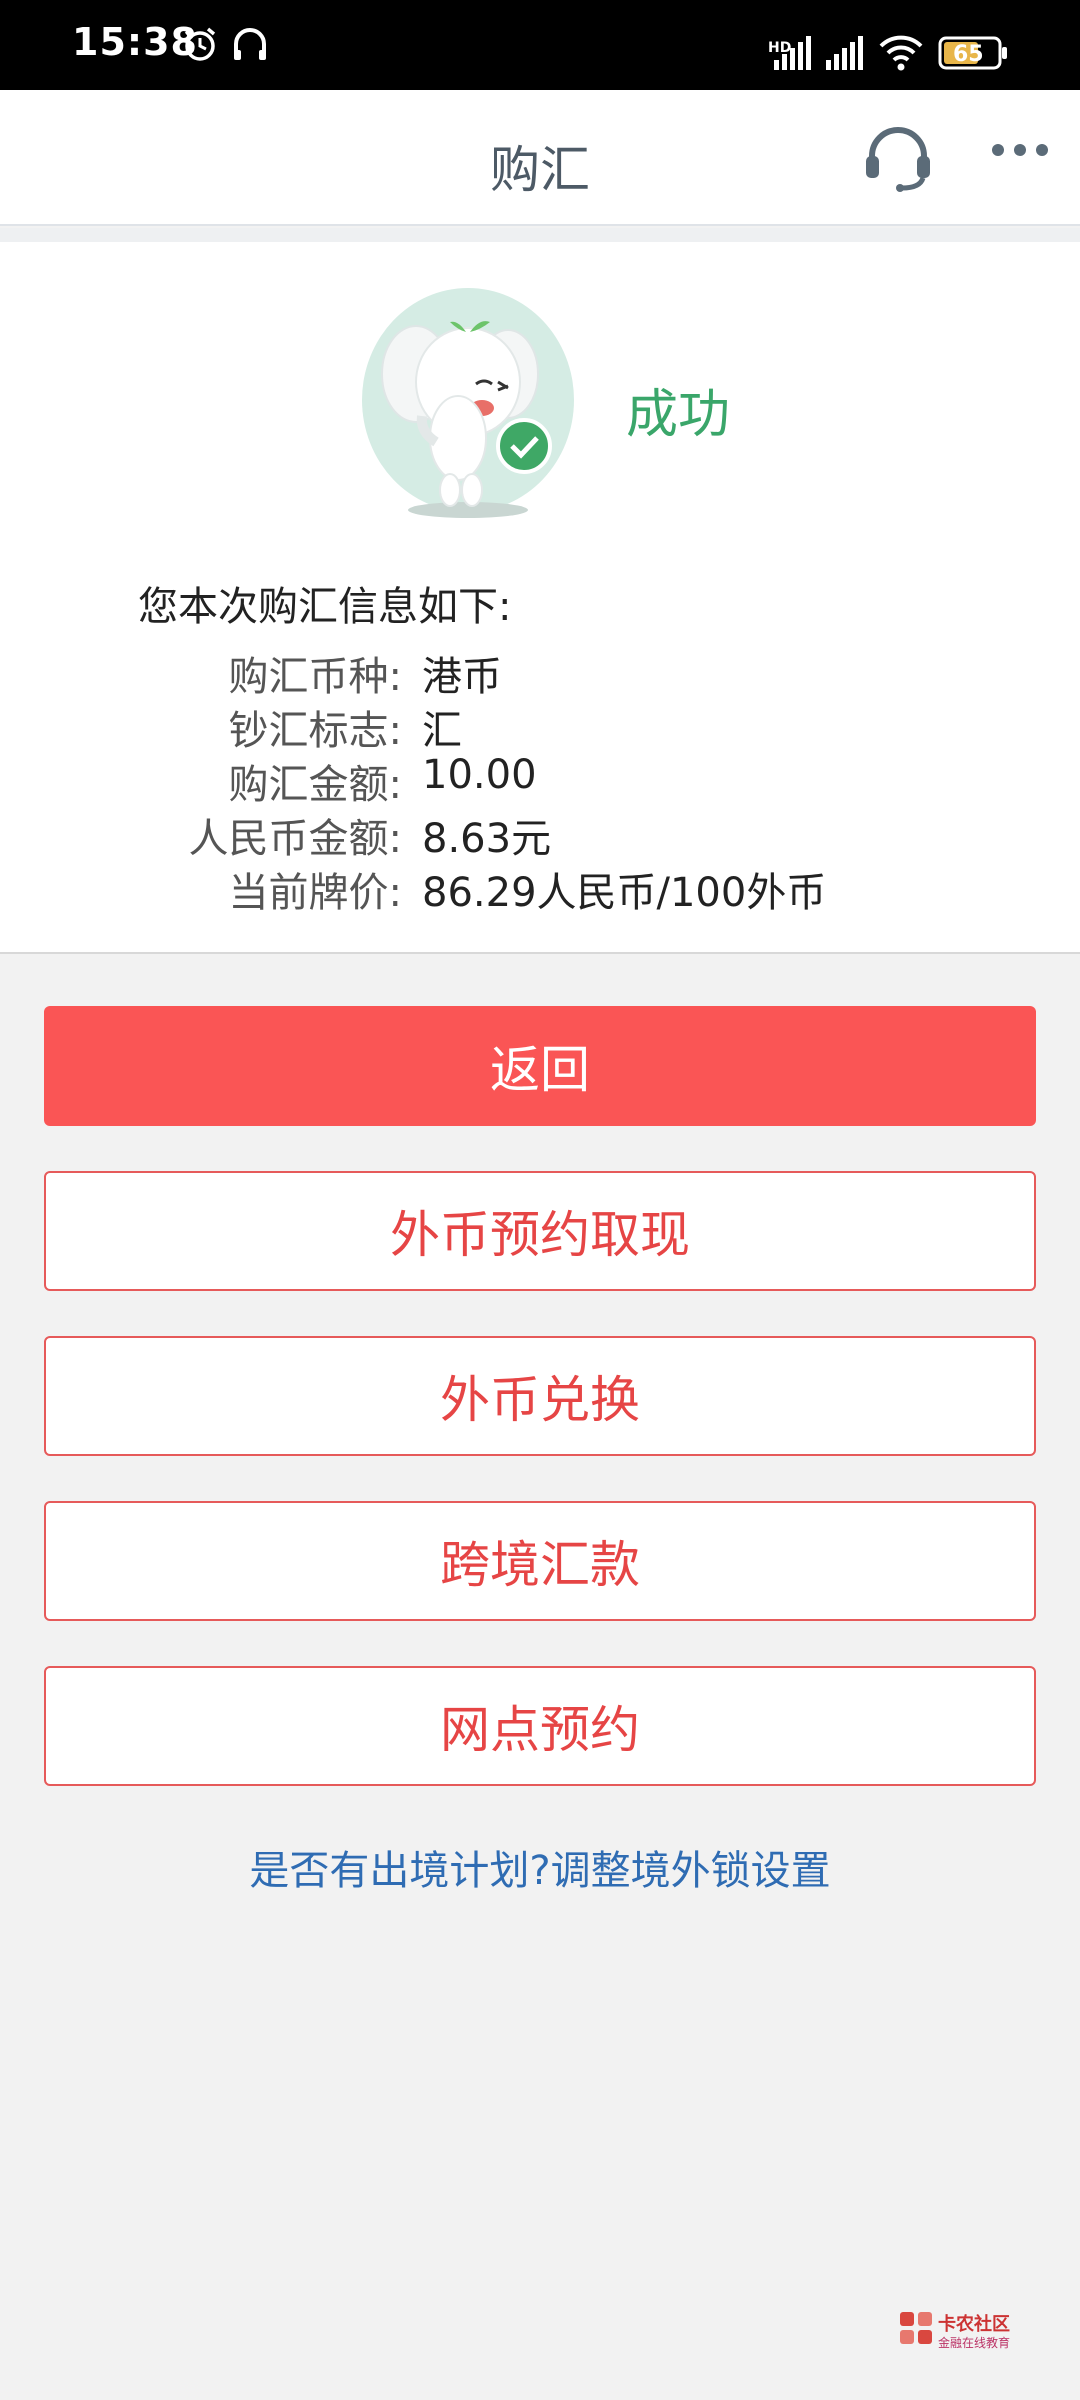 The image size is (1080, 2400). Describe the element at coordinates (901, 53) in the screenshot. I see `wifi-icon` at that location.